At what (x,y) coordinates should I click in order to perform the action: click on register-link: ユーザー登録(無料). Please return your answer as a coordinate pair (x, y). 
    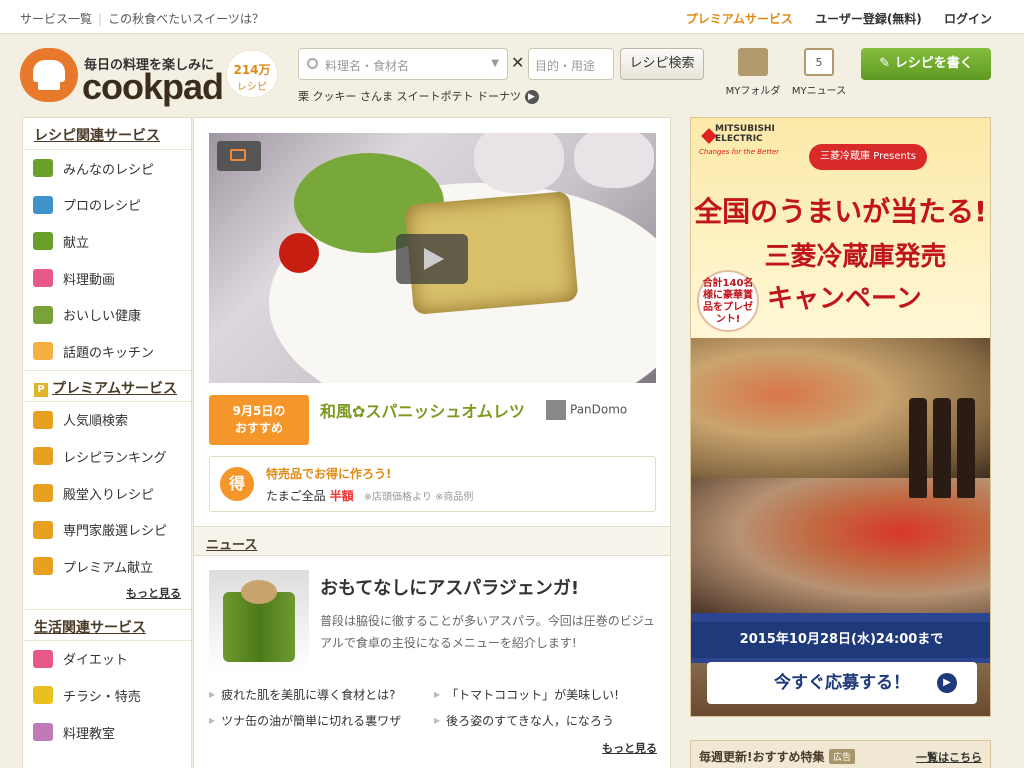
    Looking at the image, I should click on (868, 19).